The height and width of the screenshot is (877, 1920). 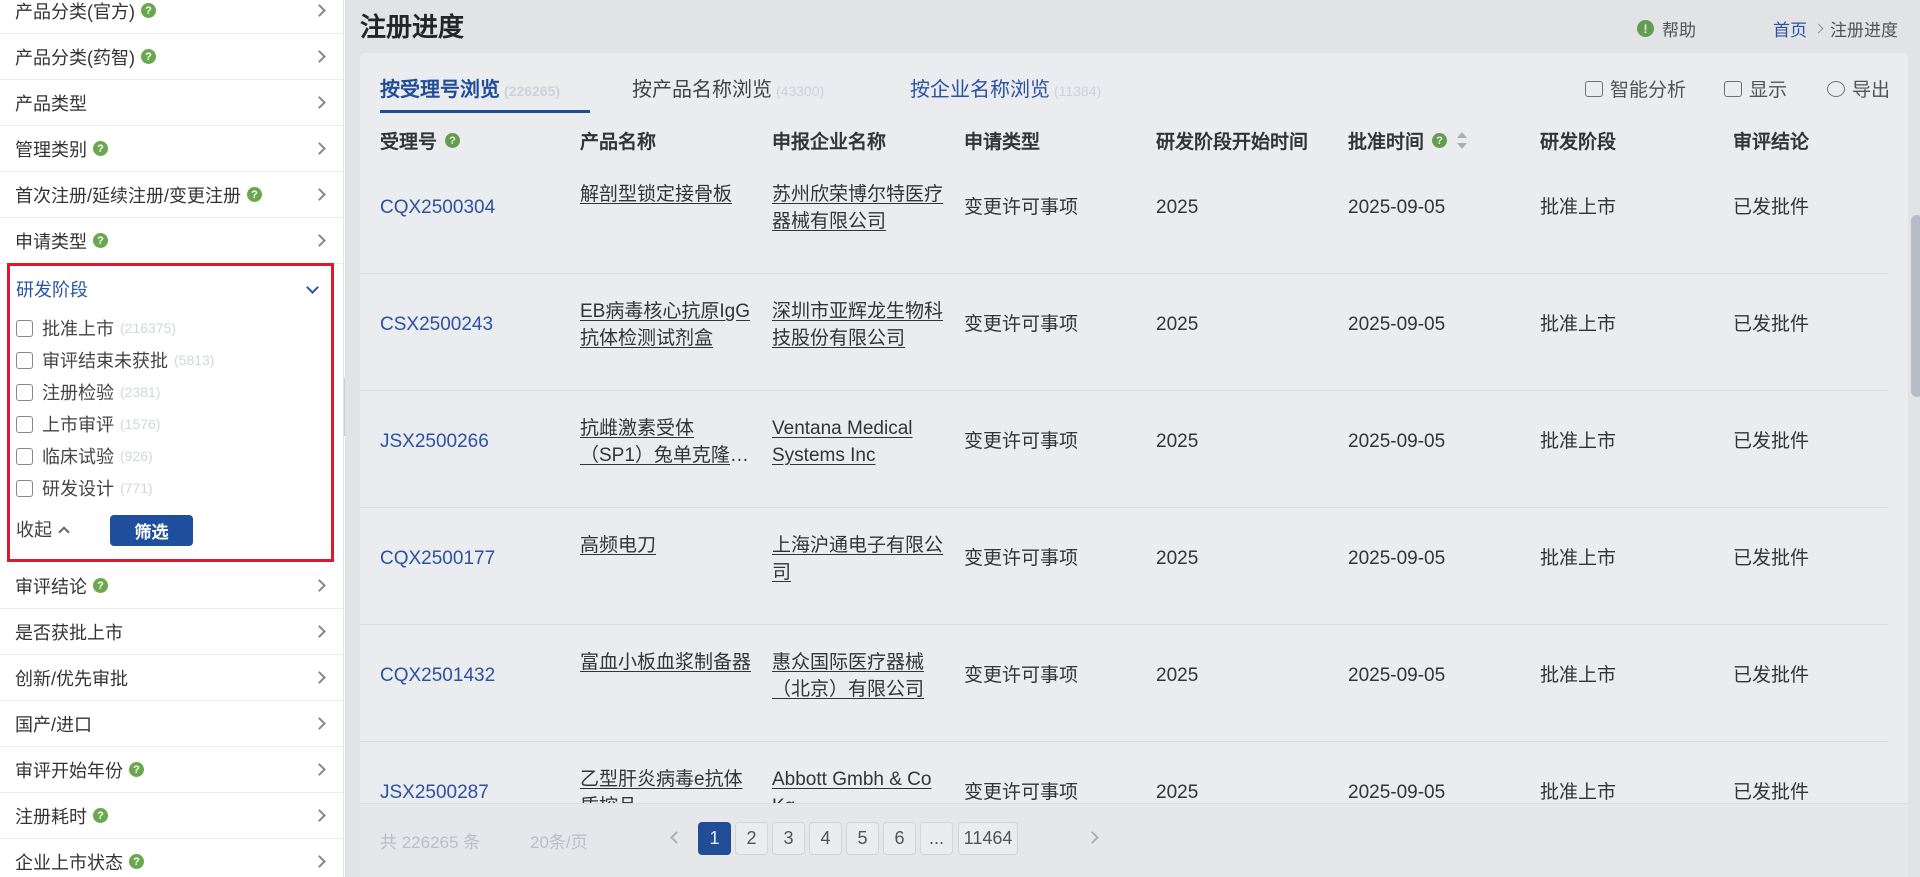 I want to click on page-button: 1, so click(x=714, y=838).